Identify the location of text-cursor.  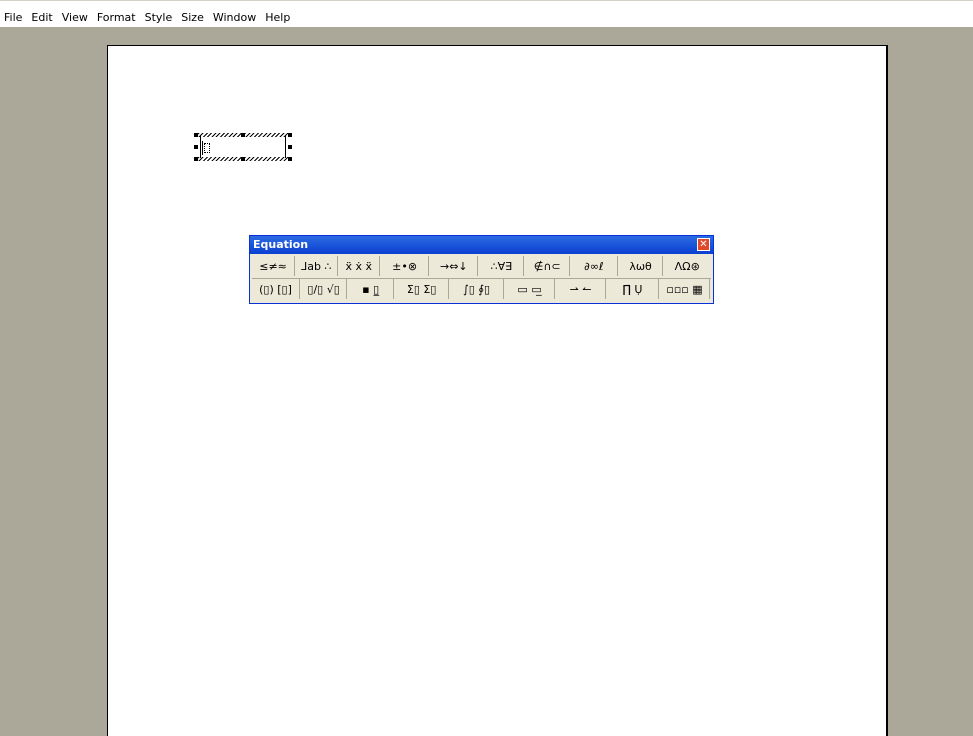
(202, 148).